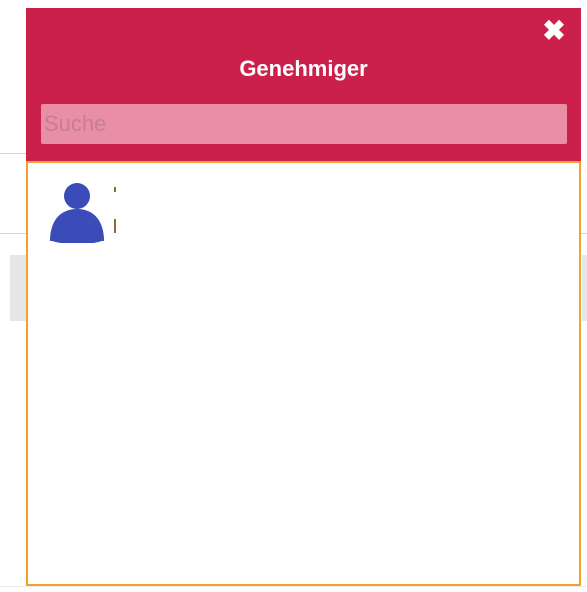  What do you see at coordinates (77, 213) in the screenshot?
I see `person-avatar-icon` at bounding box center [77, 213].